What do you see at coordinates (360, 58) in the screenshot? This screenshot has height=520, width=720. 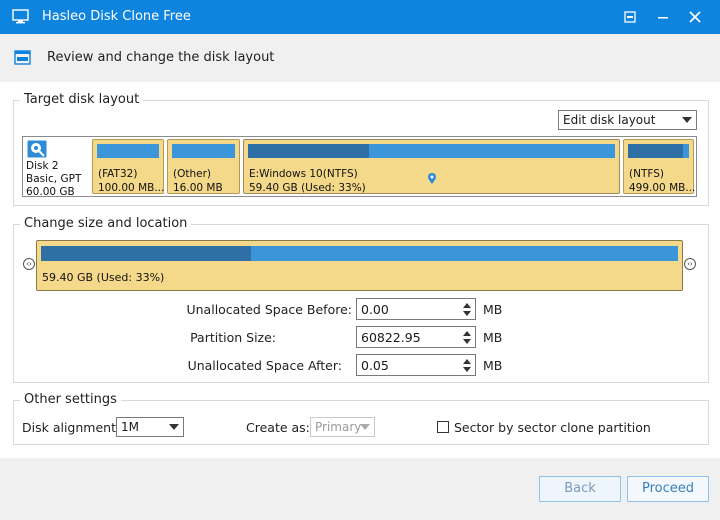 I see `page-header: Review and change the disk layout` at bounding box center [360, 58].